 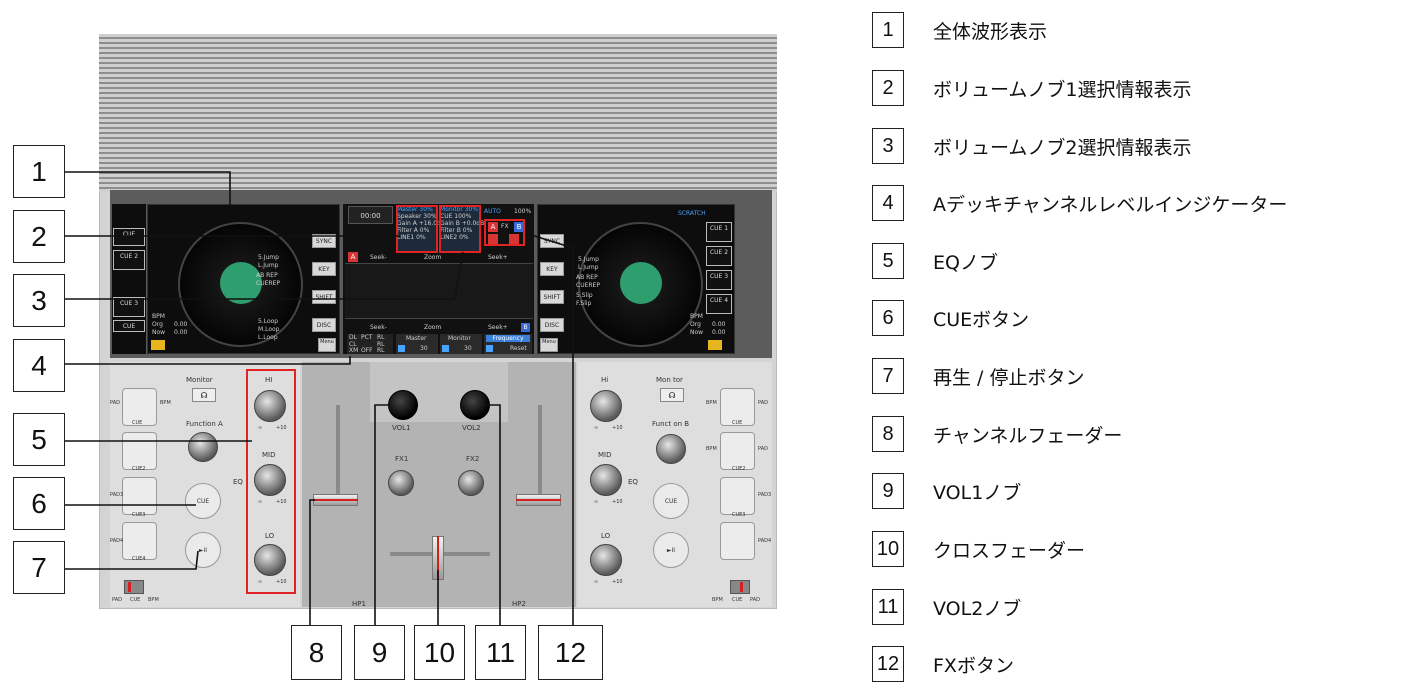 I want to click on legend-num-9: 9, so click(x=888, y=491).